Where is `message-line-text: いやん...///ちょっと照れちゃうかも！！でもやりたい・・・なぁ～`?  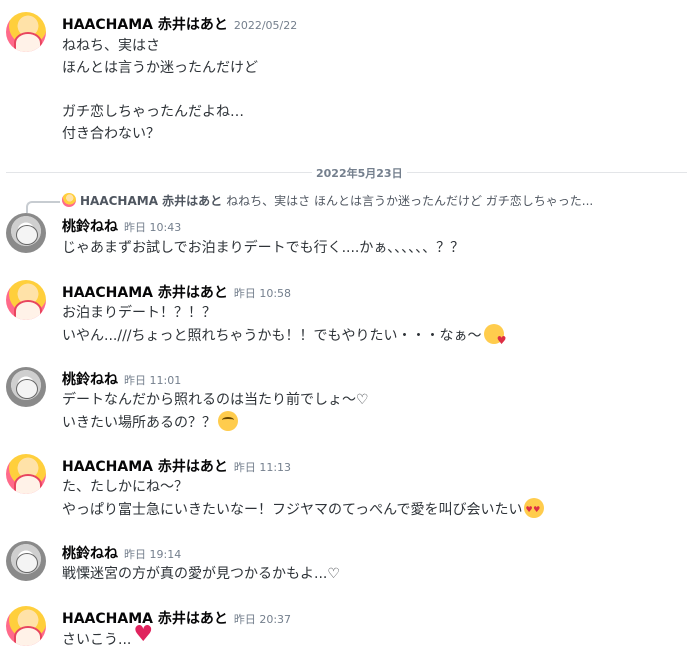
message-line-text: いやん...///ちょっと照れちゃうかも！！でもやりたい・・・なぁ～ is located at coordinates (272, 336).